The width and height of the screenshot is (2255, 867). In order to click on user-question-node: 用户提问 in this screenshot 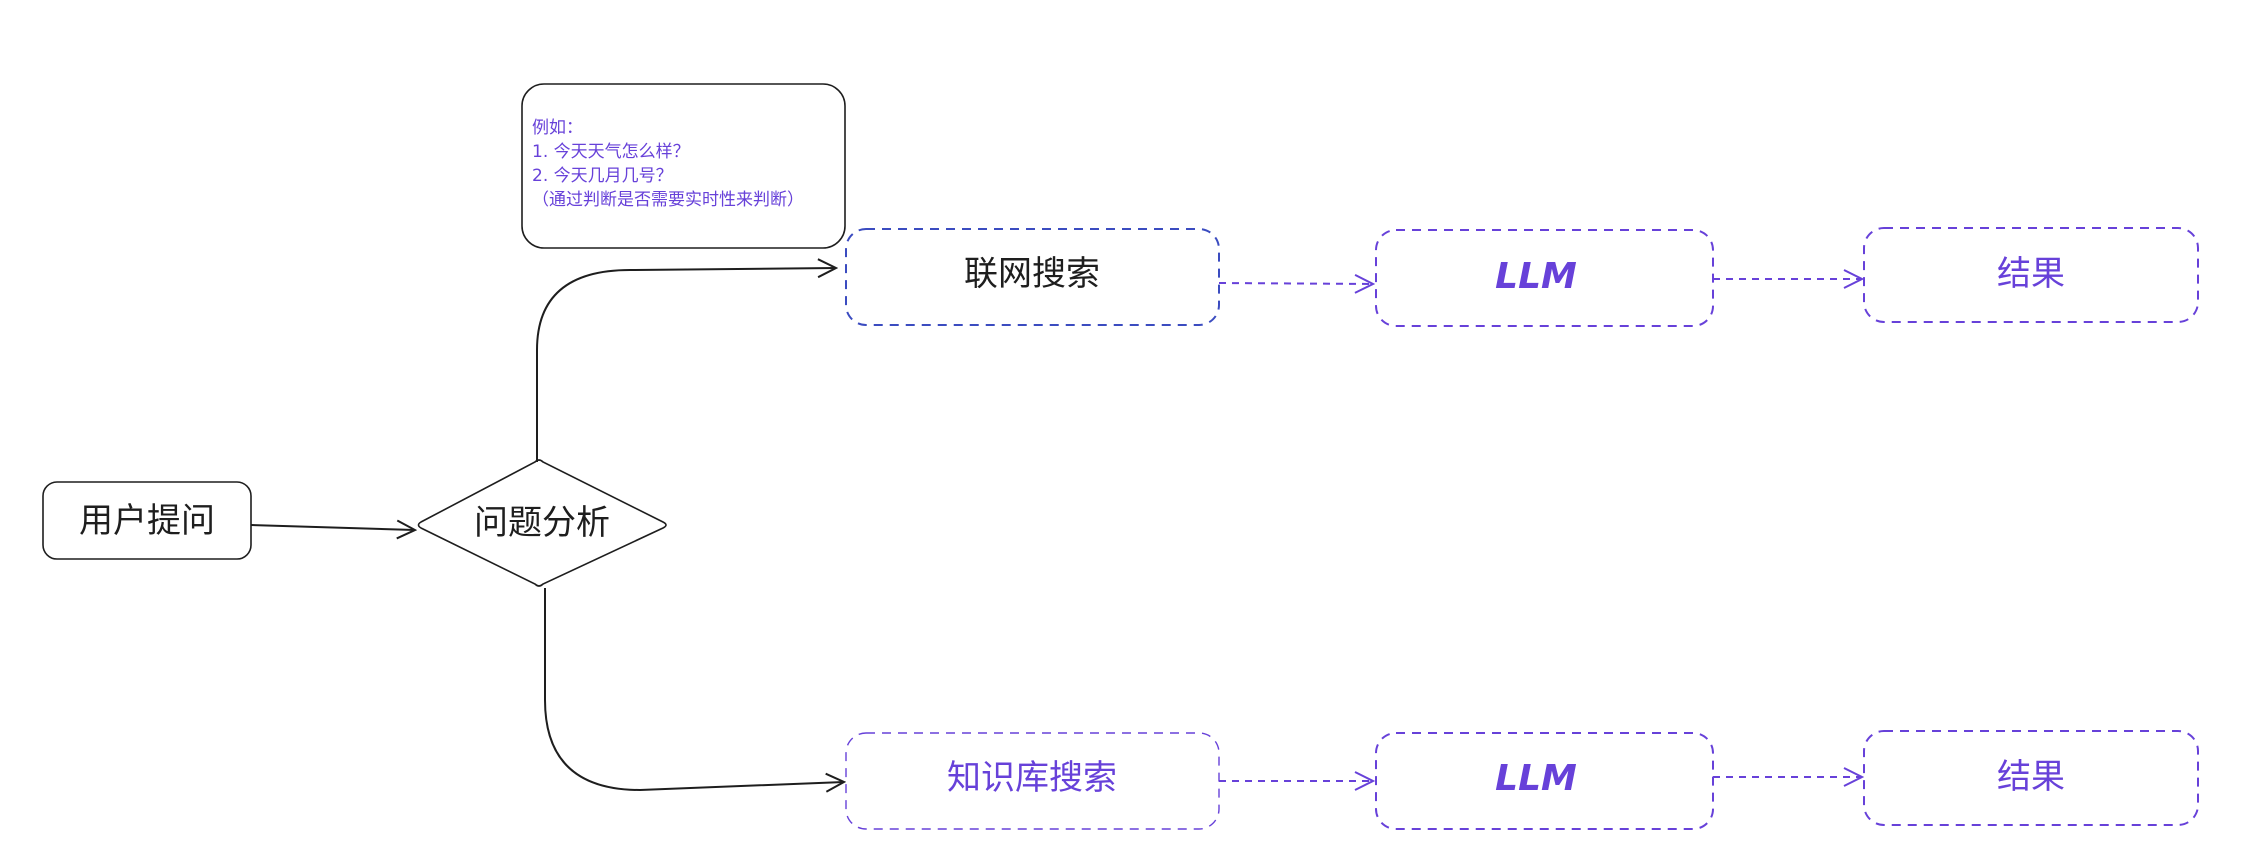, I will do `click(147, 520)`.